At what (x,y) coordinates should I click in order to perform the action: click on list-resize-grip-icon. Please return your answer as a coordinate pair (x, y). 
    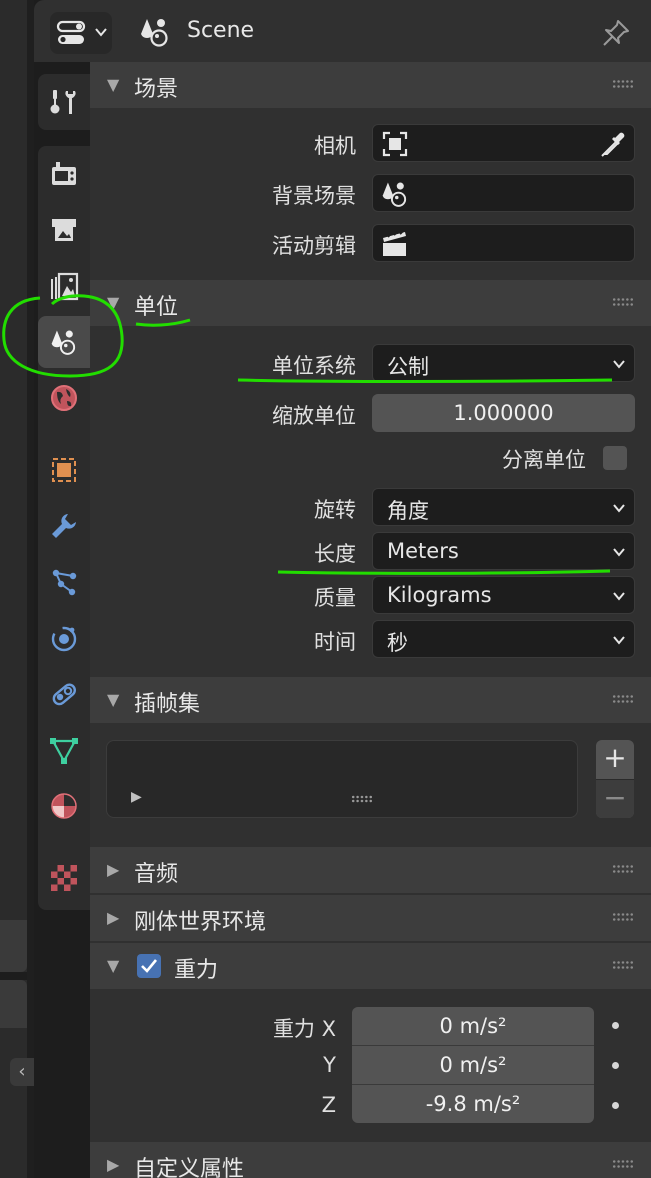
    Looking at the image, I should click on (362, 799).